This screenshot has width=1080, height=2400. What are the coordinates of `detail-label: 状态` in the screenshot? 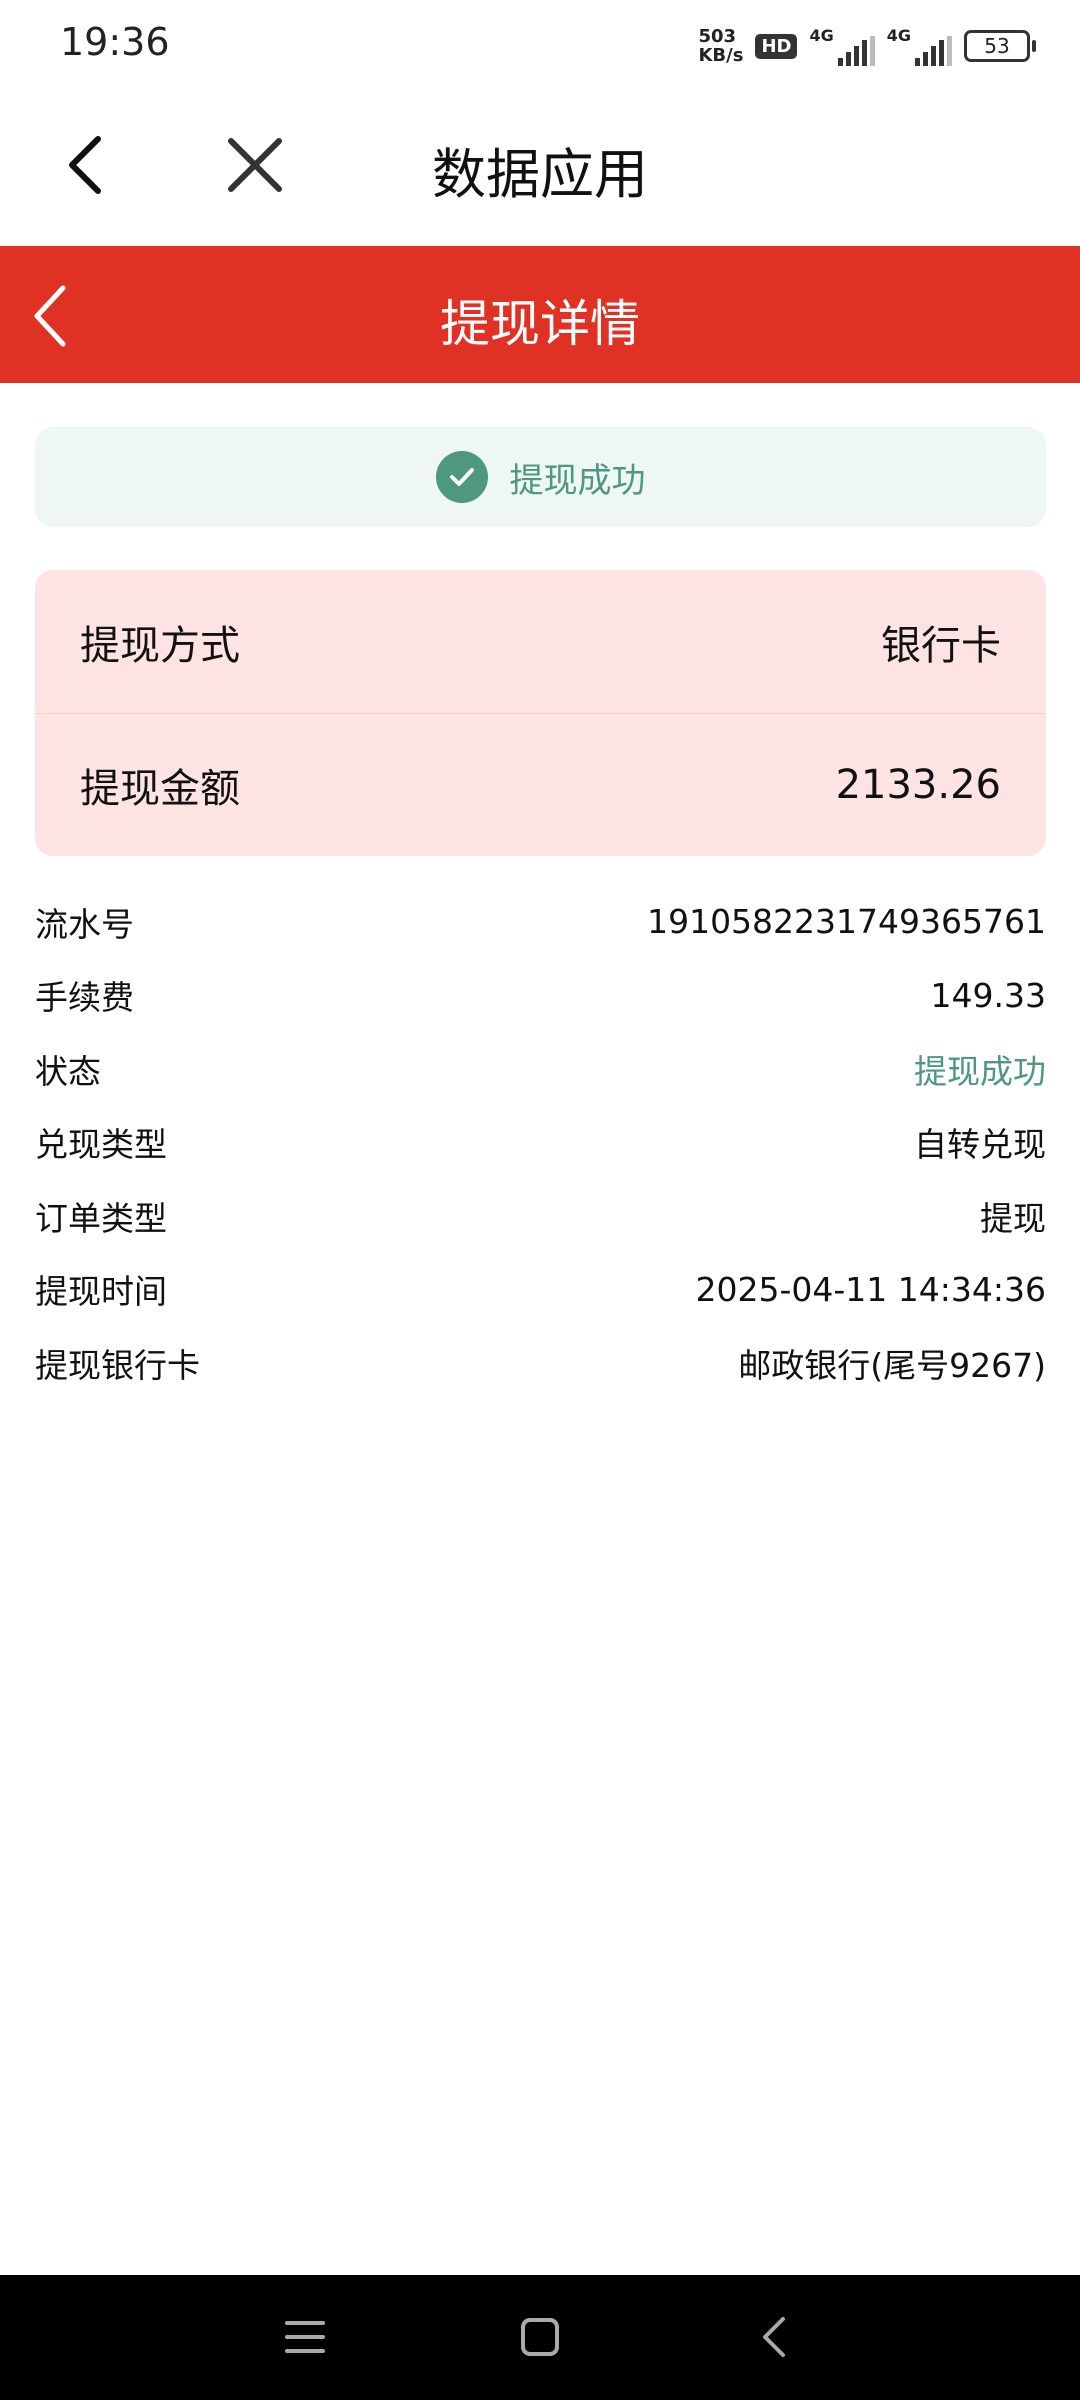 It's located at (68, 1071).